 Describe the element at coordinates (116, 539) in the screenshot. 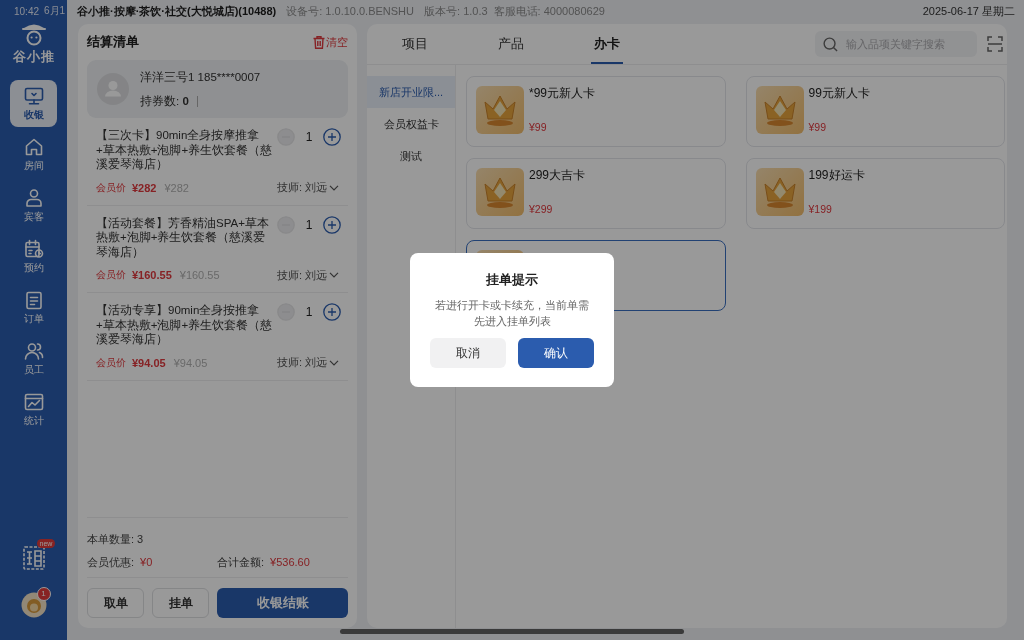

I see `item-count: 本单数量: 3` at that location.